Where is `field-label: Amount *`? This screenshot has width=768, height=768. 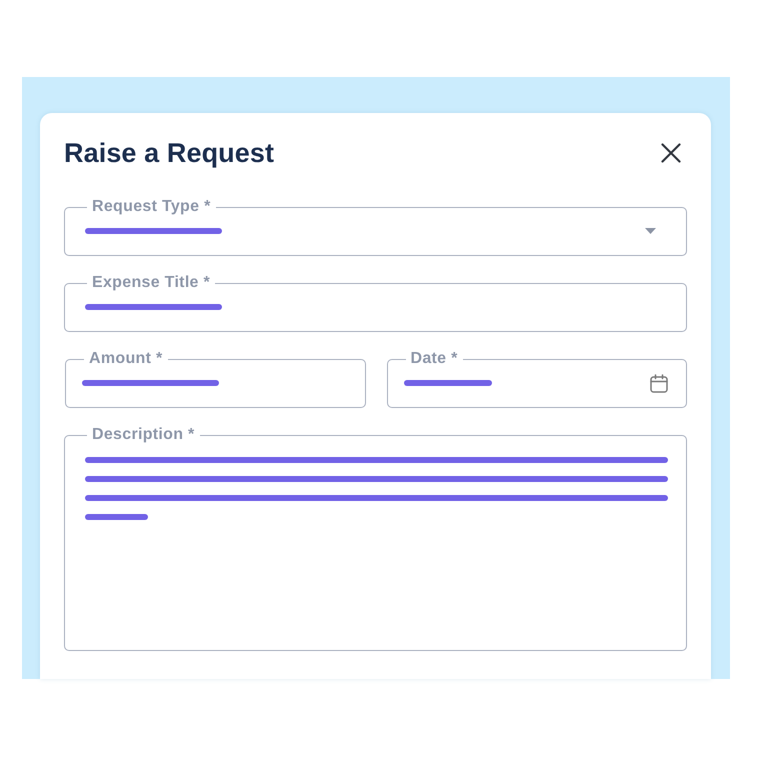
field-label: Amount * is located at coordinates (126, 359).